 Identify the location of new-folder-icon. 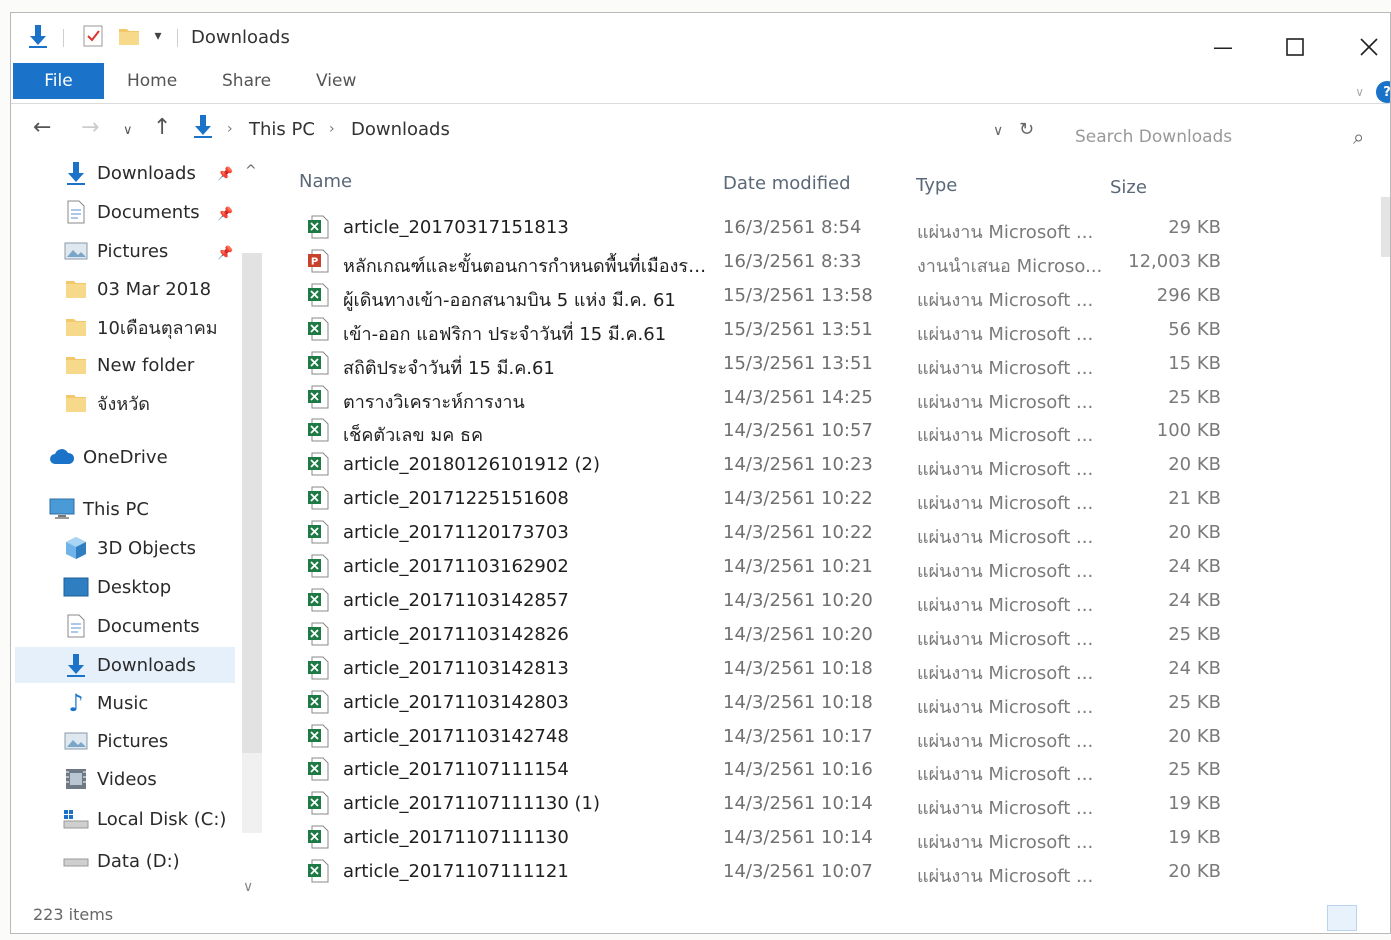
(129, 36).